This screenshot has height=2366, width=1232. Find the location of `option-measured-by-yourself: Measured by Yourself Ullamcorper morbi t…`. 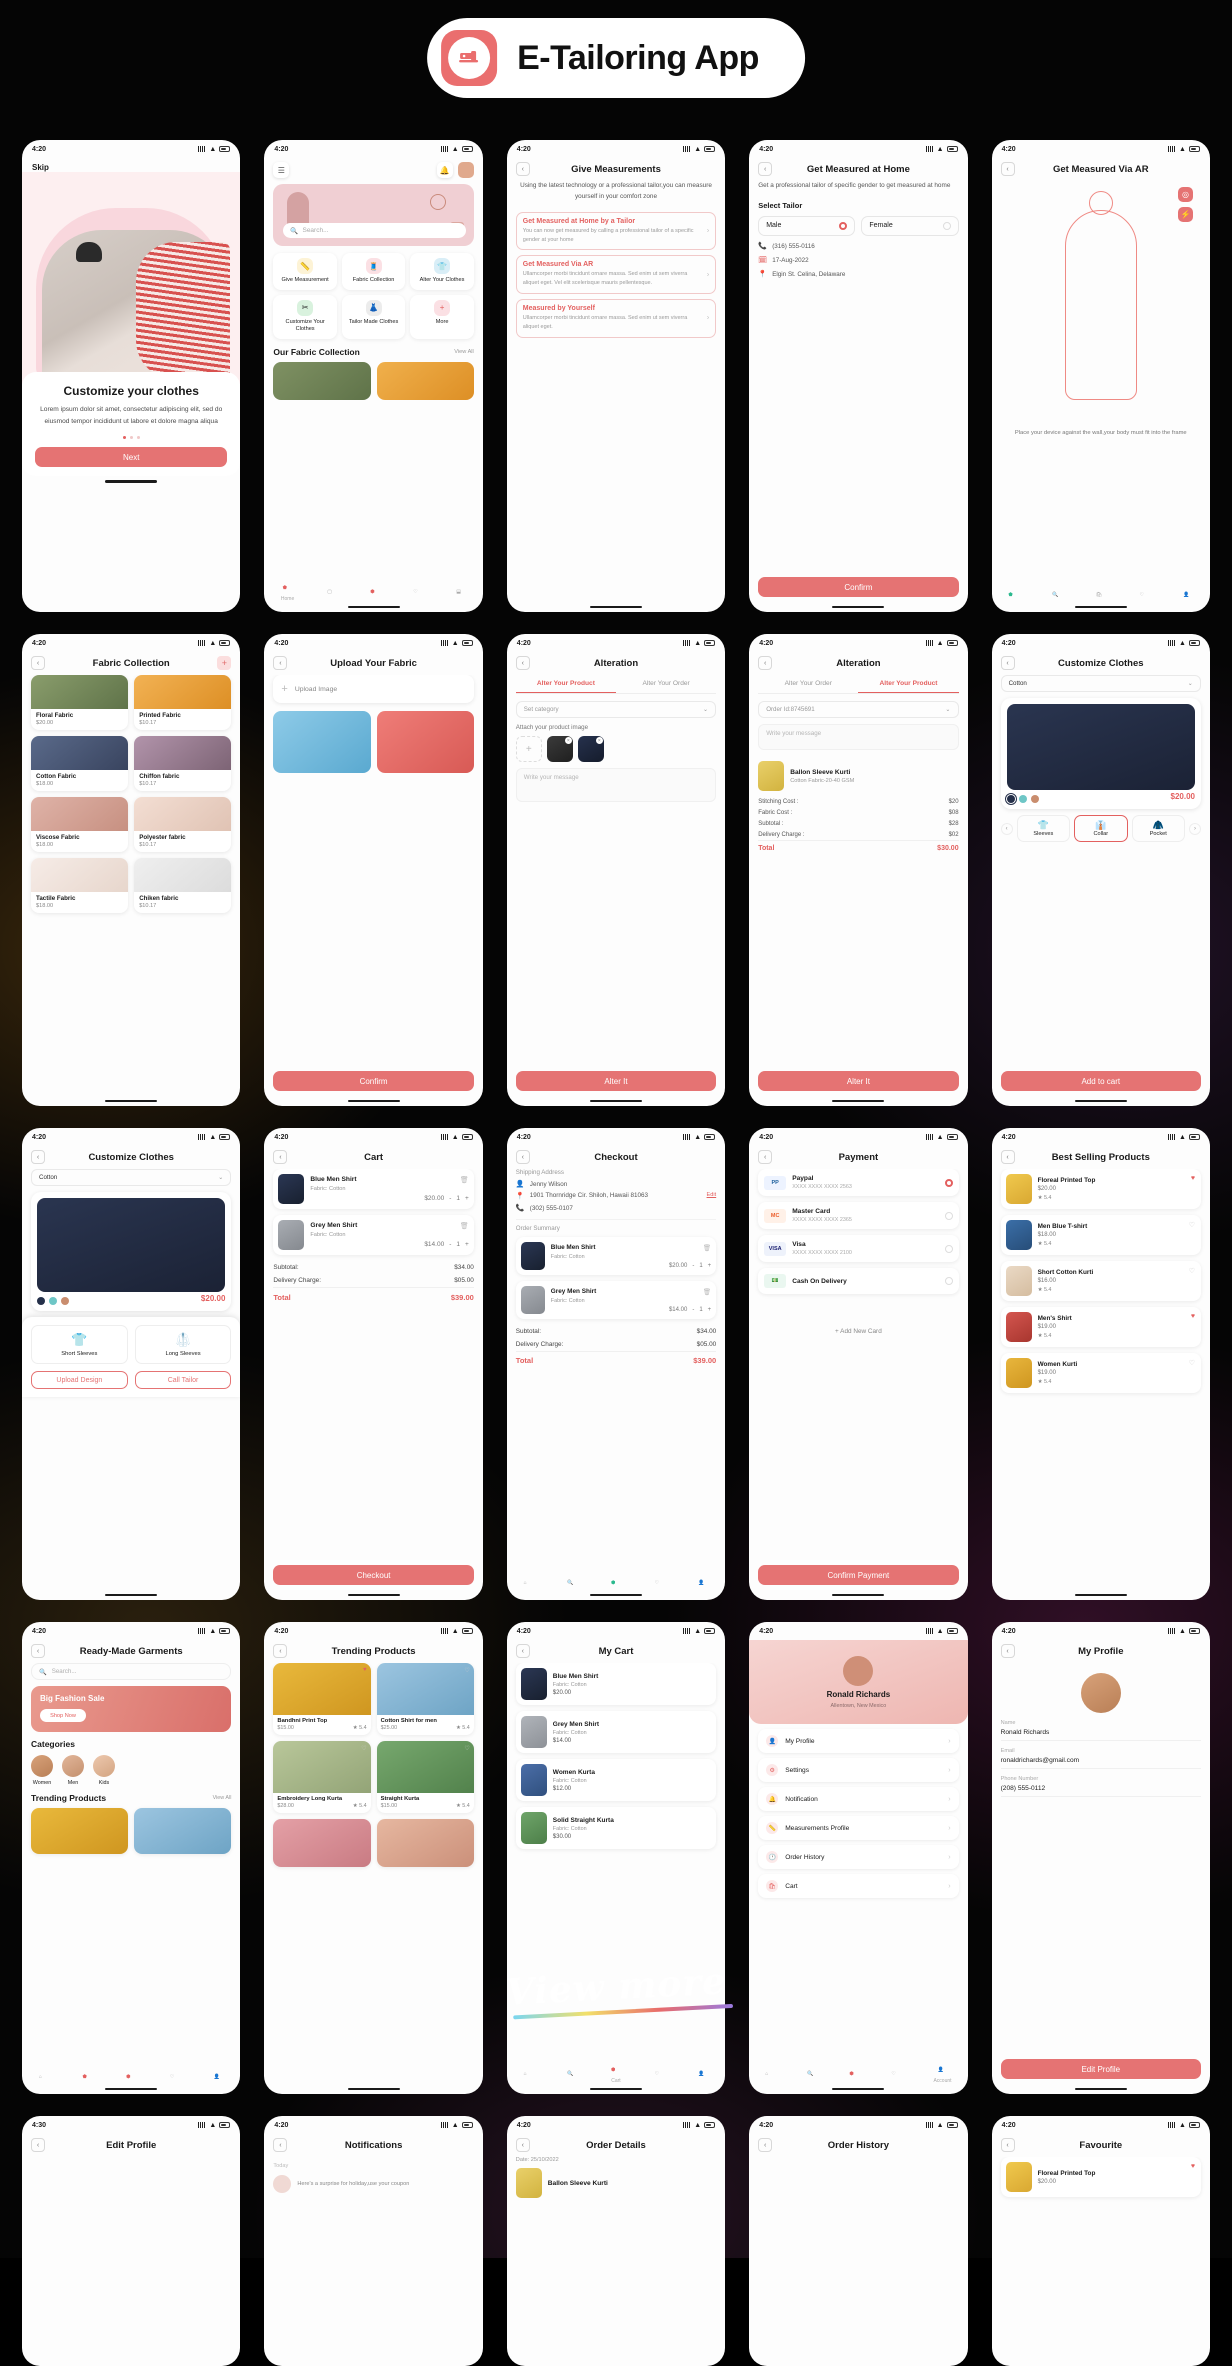

option-measured-by-yourself: Measured by Yourself Ullamcorper morbi t… is located at coordinates (616, 318).